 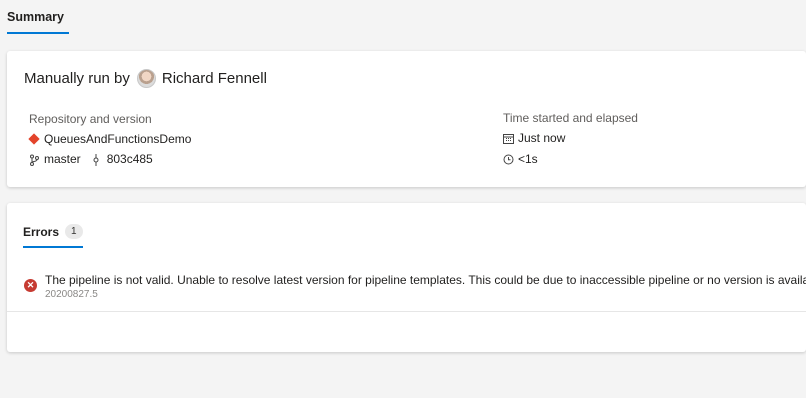 What do you see at coordinates (406, 311) in the screenshot?
I see `divider` at bounding box center [406, 311].